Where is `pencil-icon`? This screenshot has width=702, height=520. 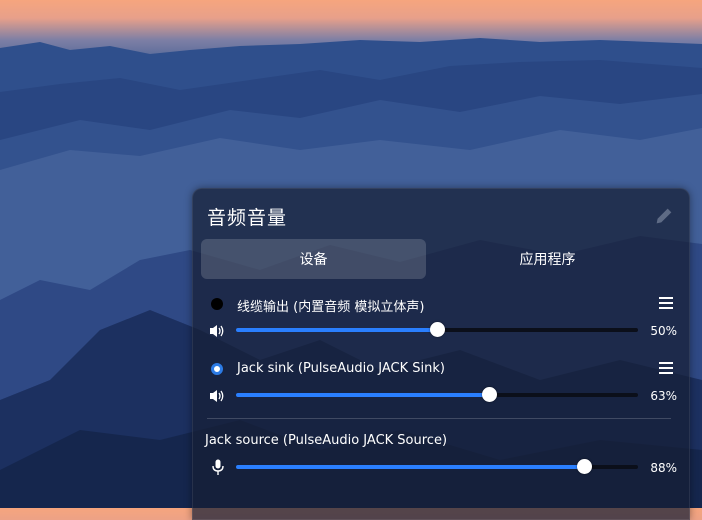 pencil-icon is located at coordinates (664, 216).